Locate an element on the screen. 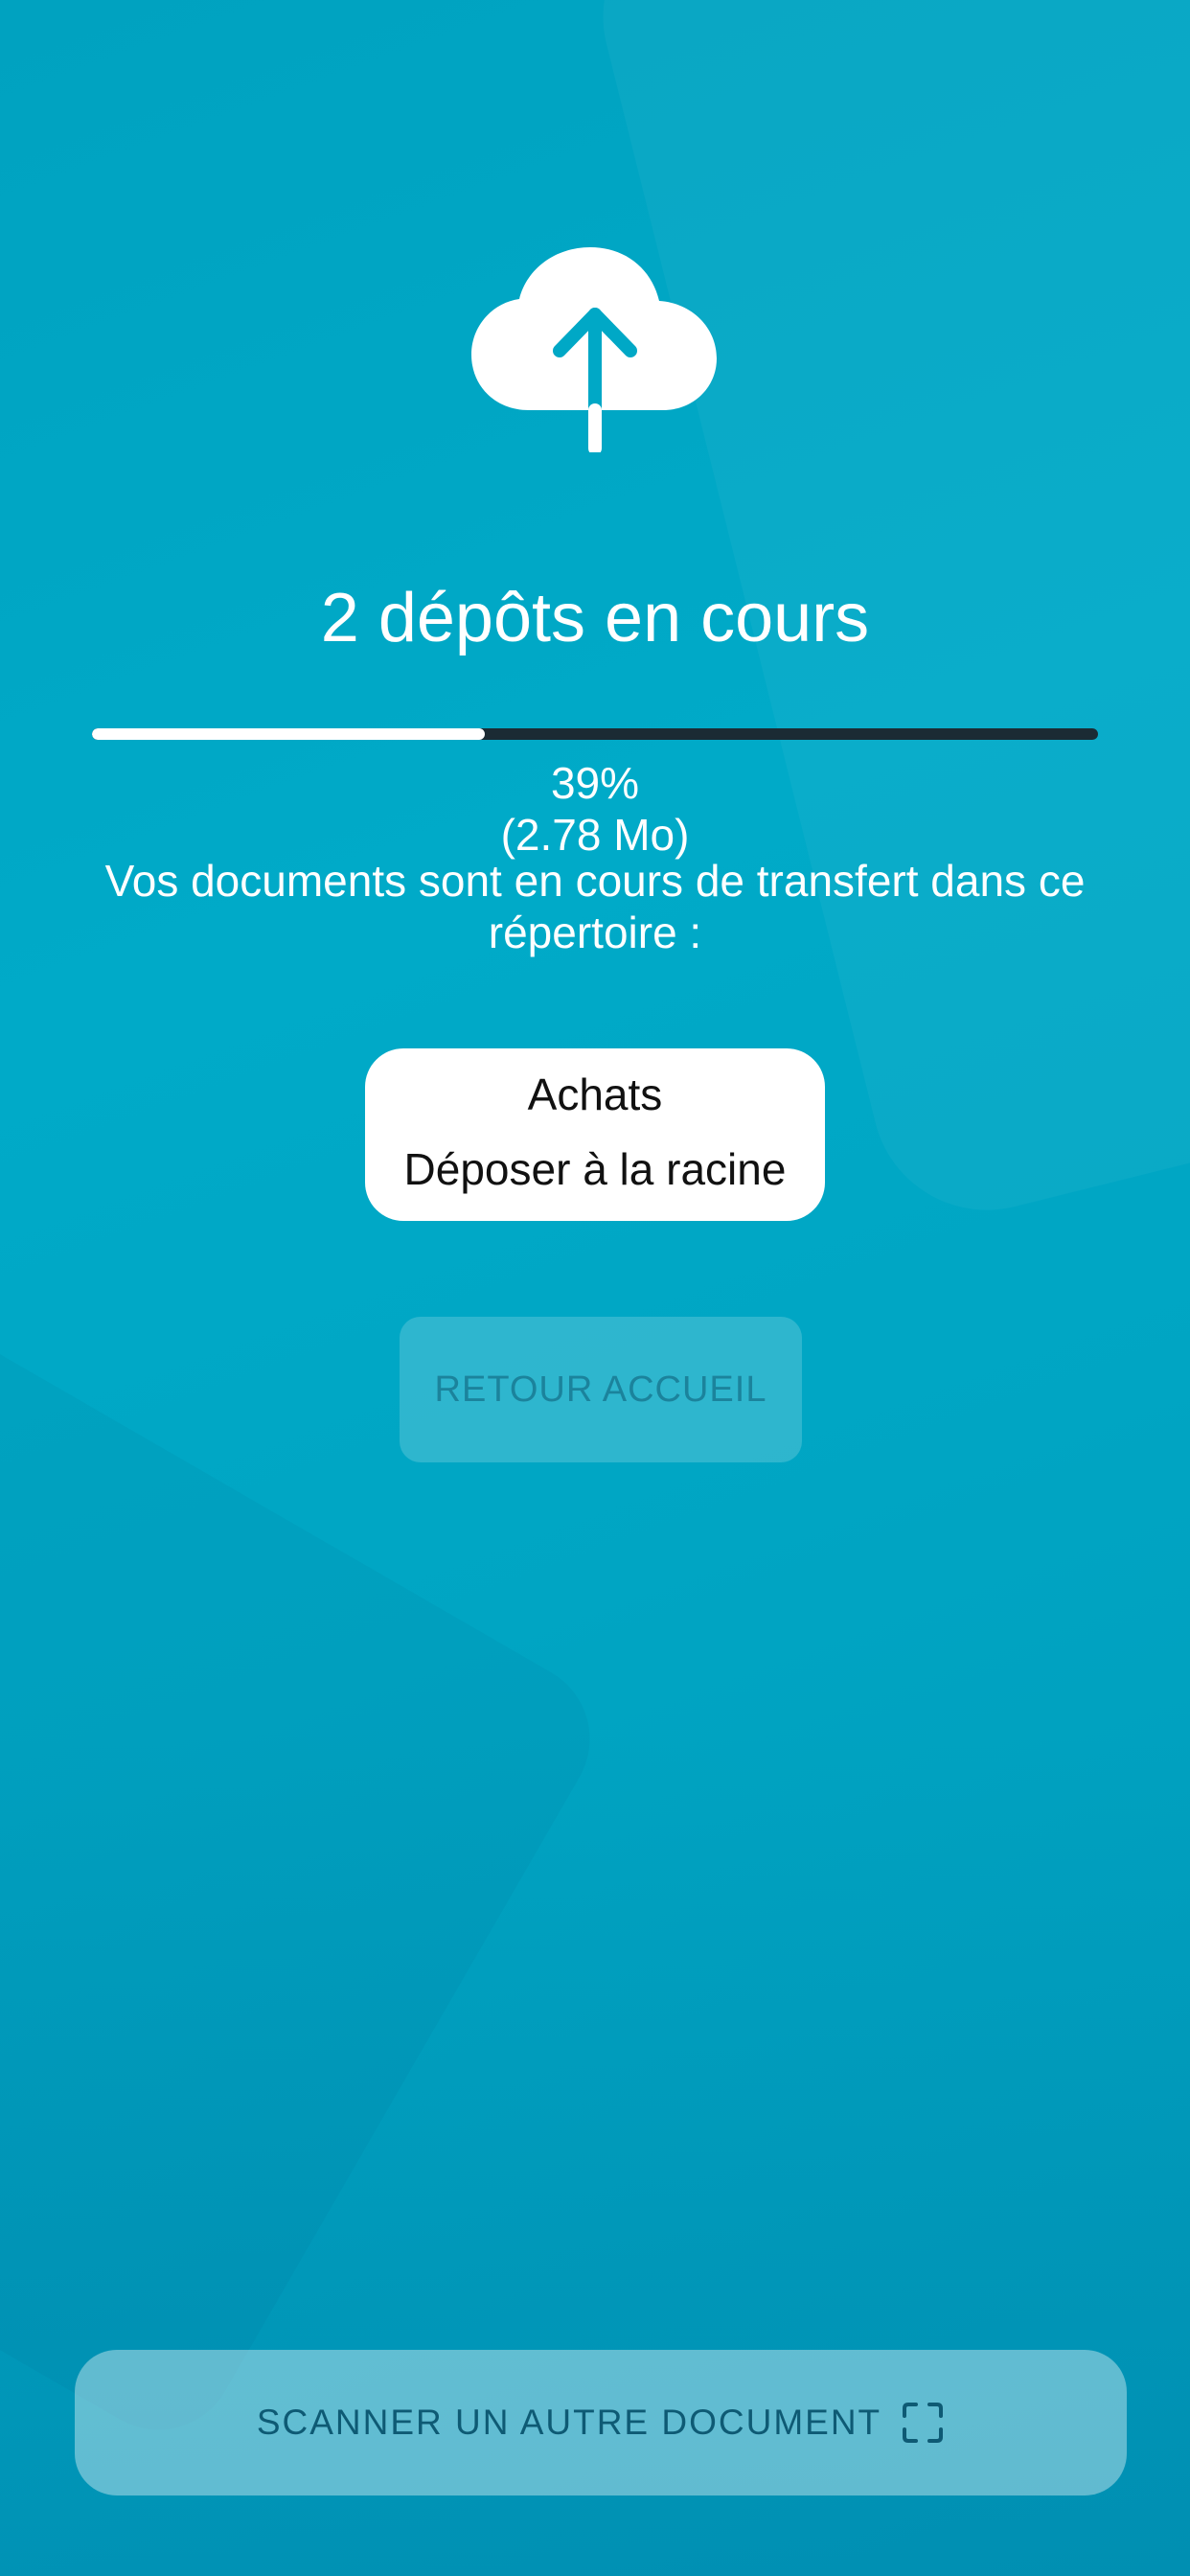 The width and height of the screenshot is (1190, 2576). back-home-label: RETOUR ACCUEIL is located at coordinates (601, 1389).